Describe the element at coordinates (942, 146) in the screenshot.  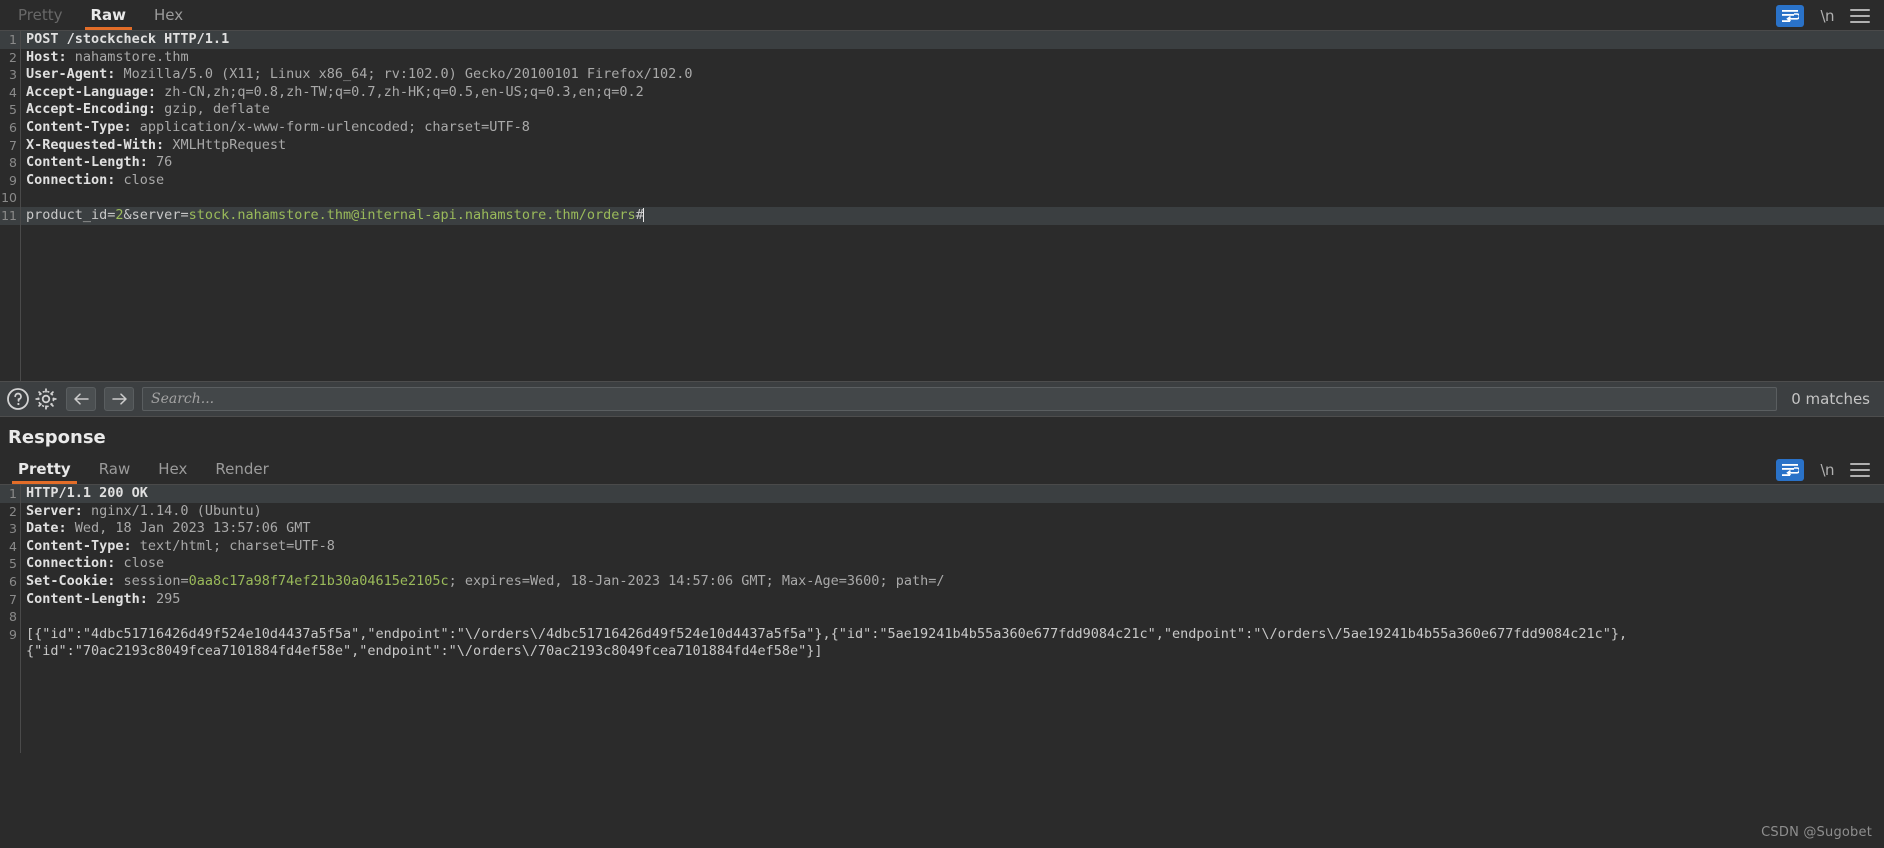
I see `editor-line: 7 X-Requested-With: XMLHttpRequest` at that location.